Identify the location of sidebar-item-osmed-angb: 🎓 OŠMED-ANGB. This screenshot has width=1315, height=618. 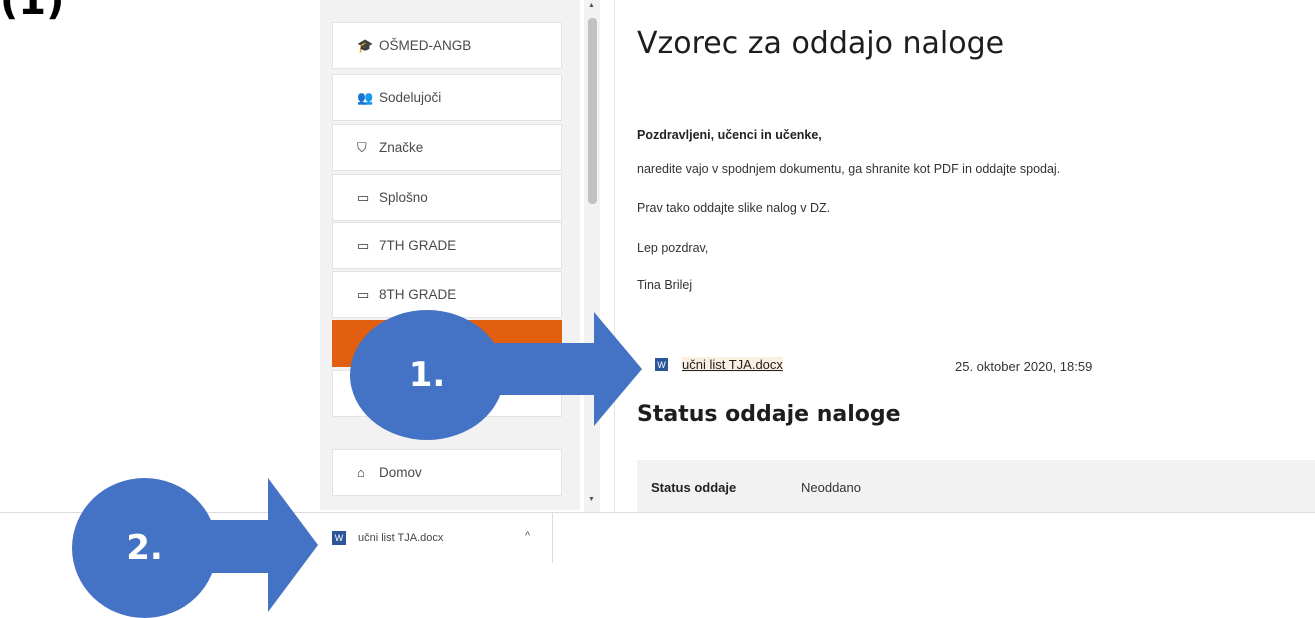
(447, 45).